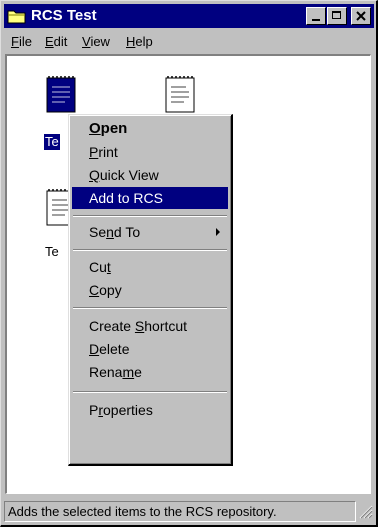  I want to click on ctx-create-shortcut: Create Shortcut, so click(150, 326).